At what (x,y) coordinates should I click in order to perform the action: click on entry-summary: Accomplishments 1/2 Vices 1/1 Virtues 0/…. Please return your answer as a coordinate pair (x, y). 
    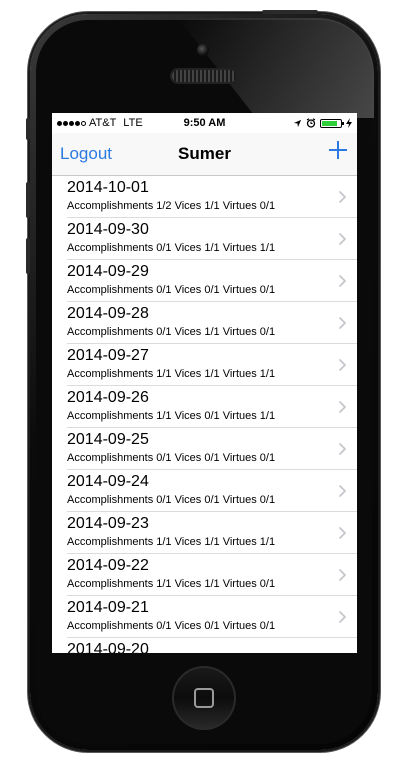
    Looking at the image, I should click on (171, 206).